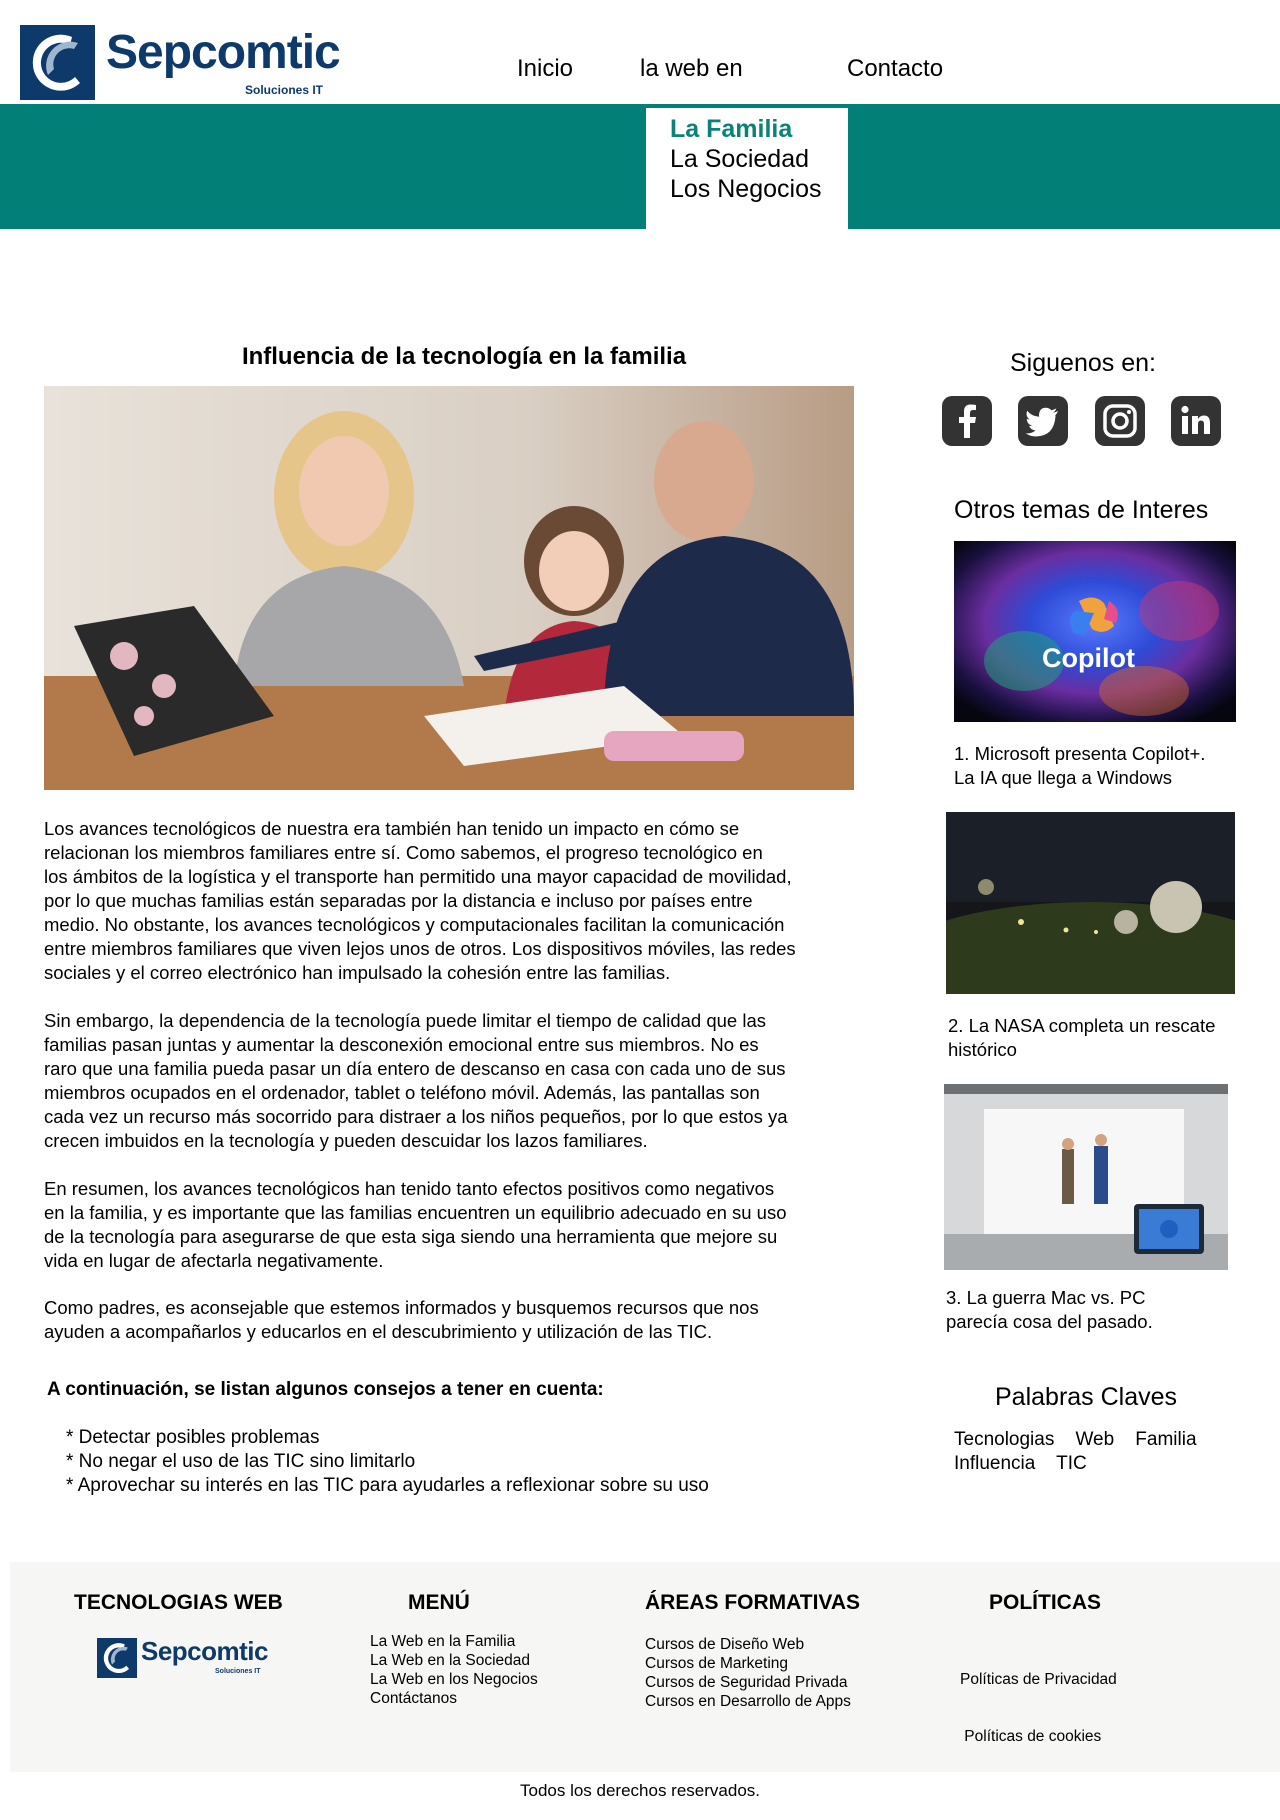 The image size is (1280, 1820). I want to click on footer-col1-title: TECNOLOGIAS WEB, so click(178, 1602).